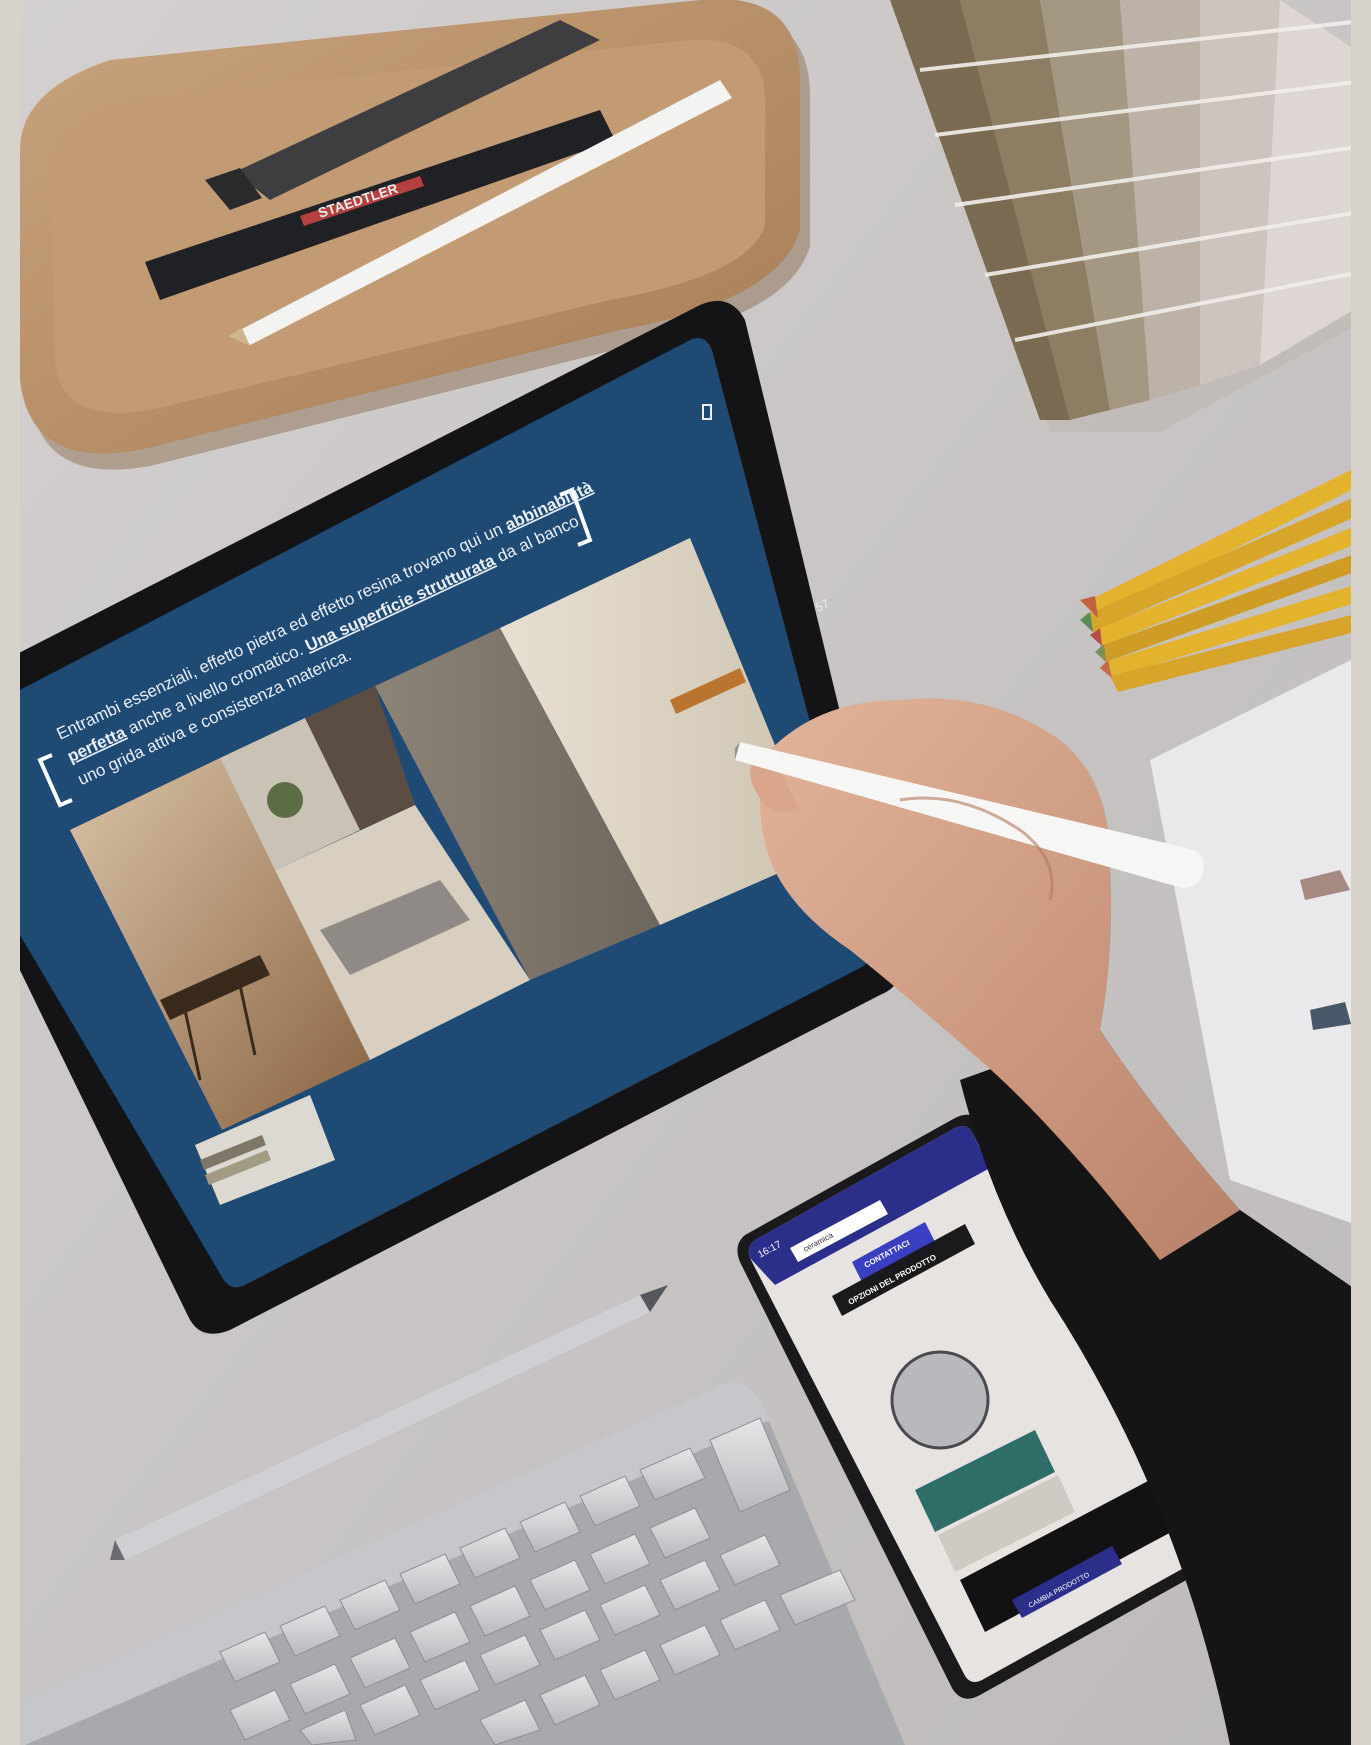  Describe the element at coordinates (10, 872) in the screenshot. I see `left-border` at that location.